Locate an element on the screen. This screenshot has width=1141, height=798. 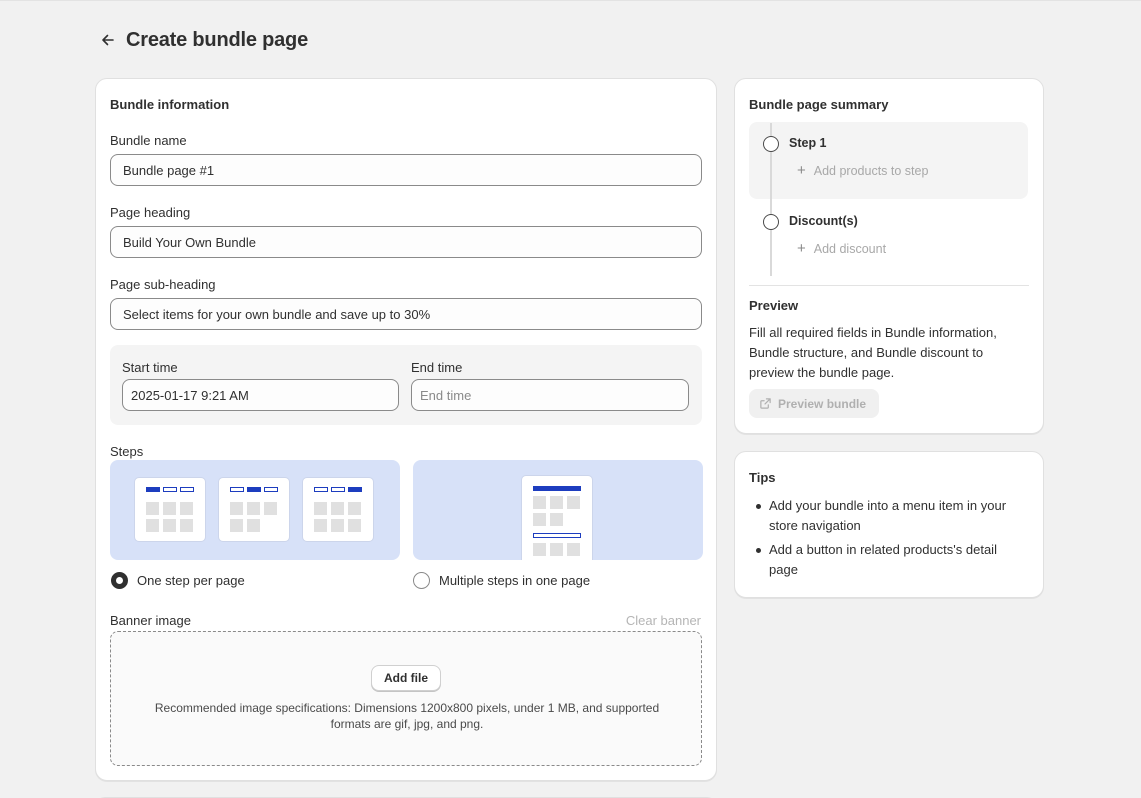
back-button is located at coordinates (108, 40).